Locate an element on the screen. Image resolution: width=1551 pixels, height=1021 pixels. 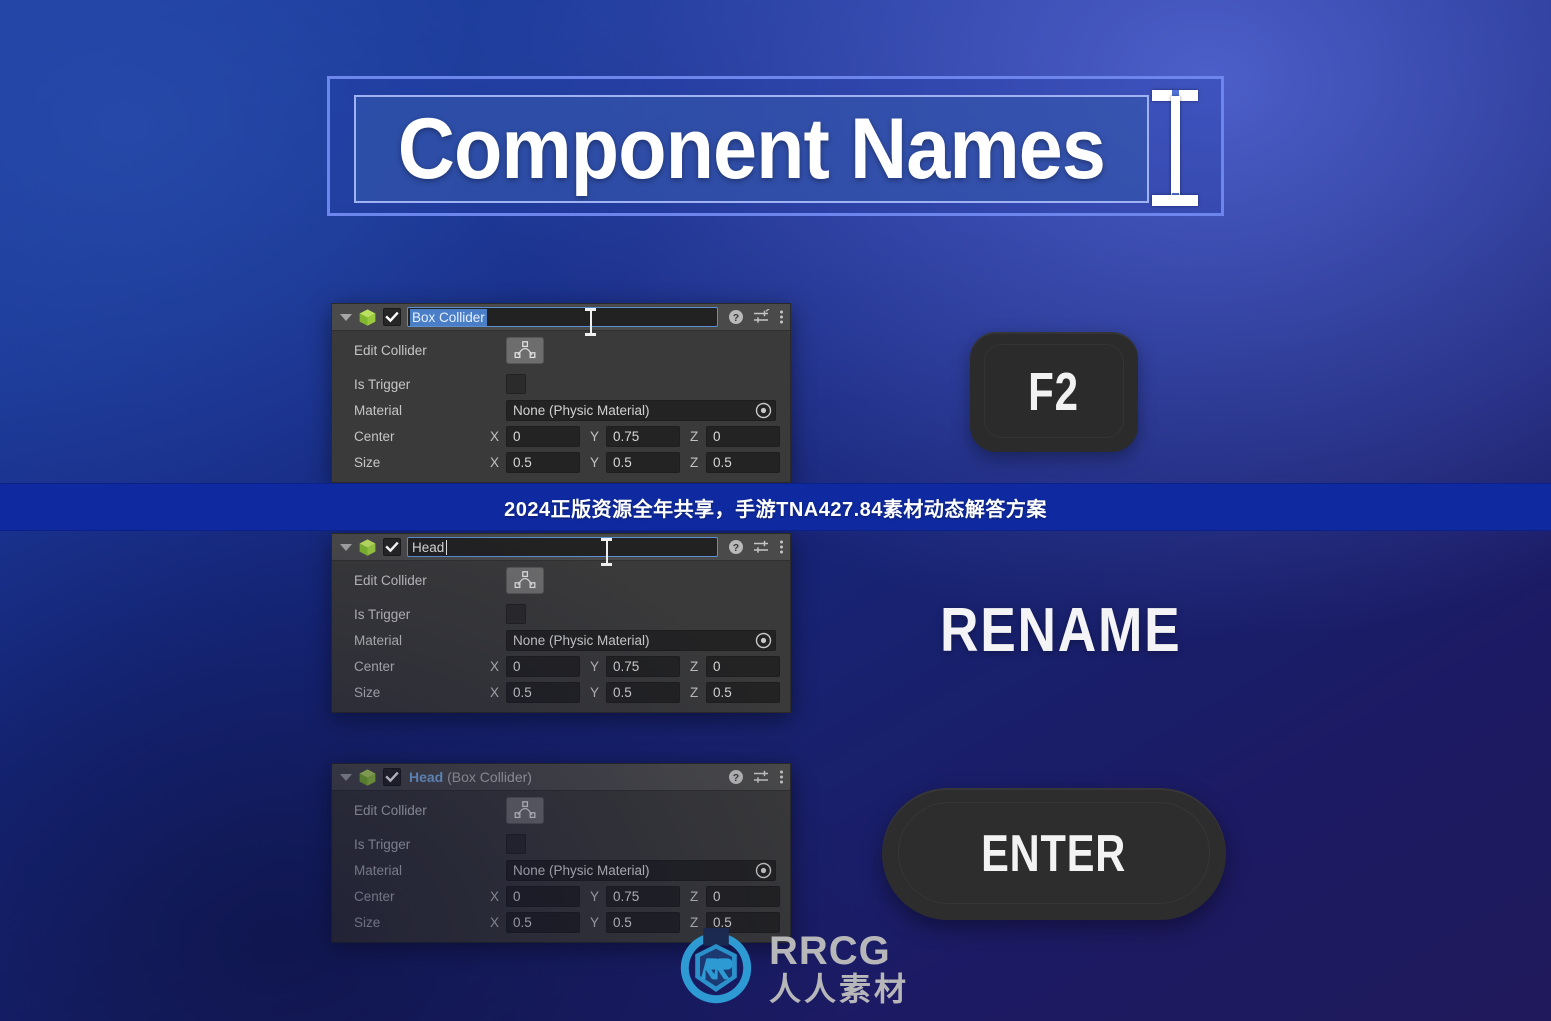
component-name-typed-text: Head is located at coordinates (428, 547).